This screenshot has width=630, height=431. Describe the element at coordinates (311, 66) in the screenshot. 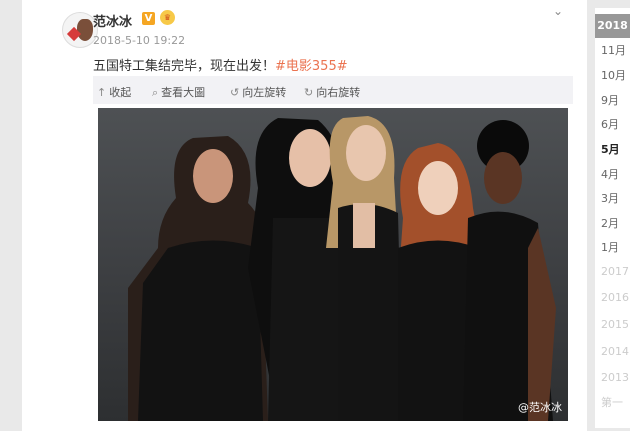

I see `hashtag-link: #电影355#` at that location.